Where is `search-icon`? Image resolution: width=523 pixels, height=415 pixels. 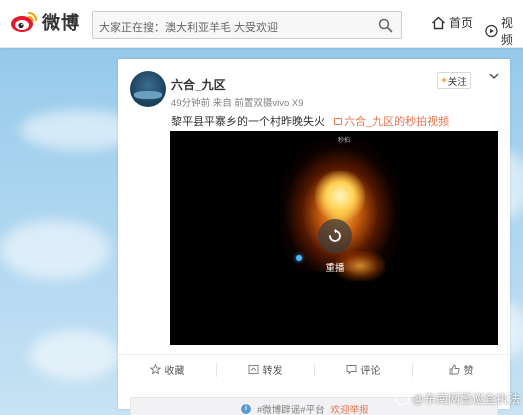 search-icon is located at coordinates (385, 25).